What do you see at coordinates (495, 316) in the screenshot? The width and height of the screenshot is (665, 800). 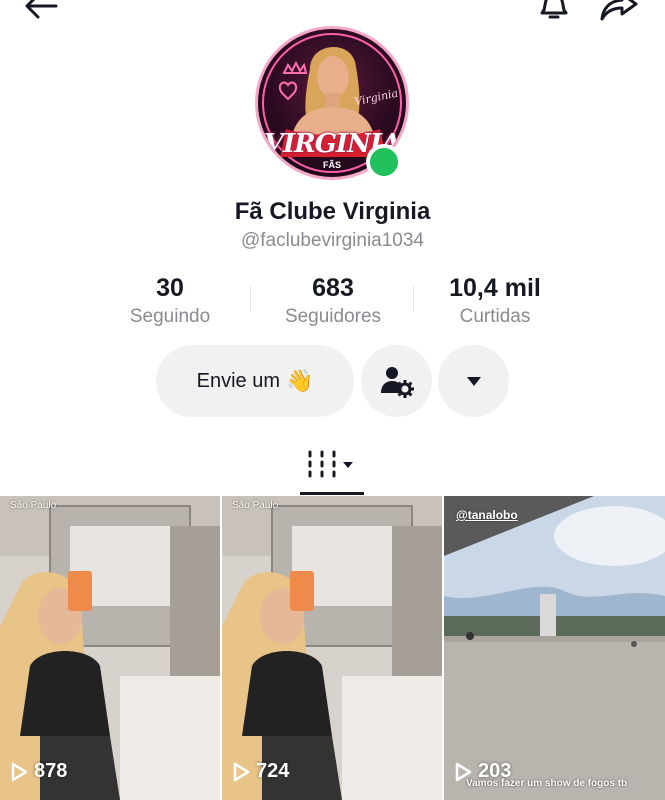 I see `stat-label: Curtidas` at bounding box center [495, 316].